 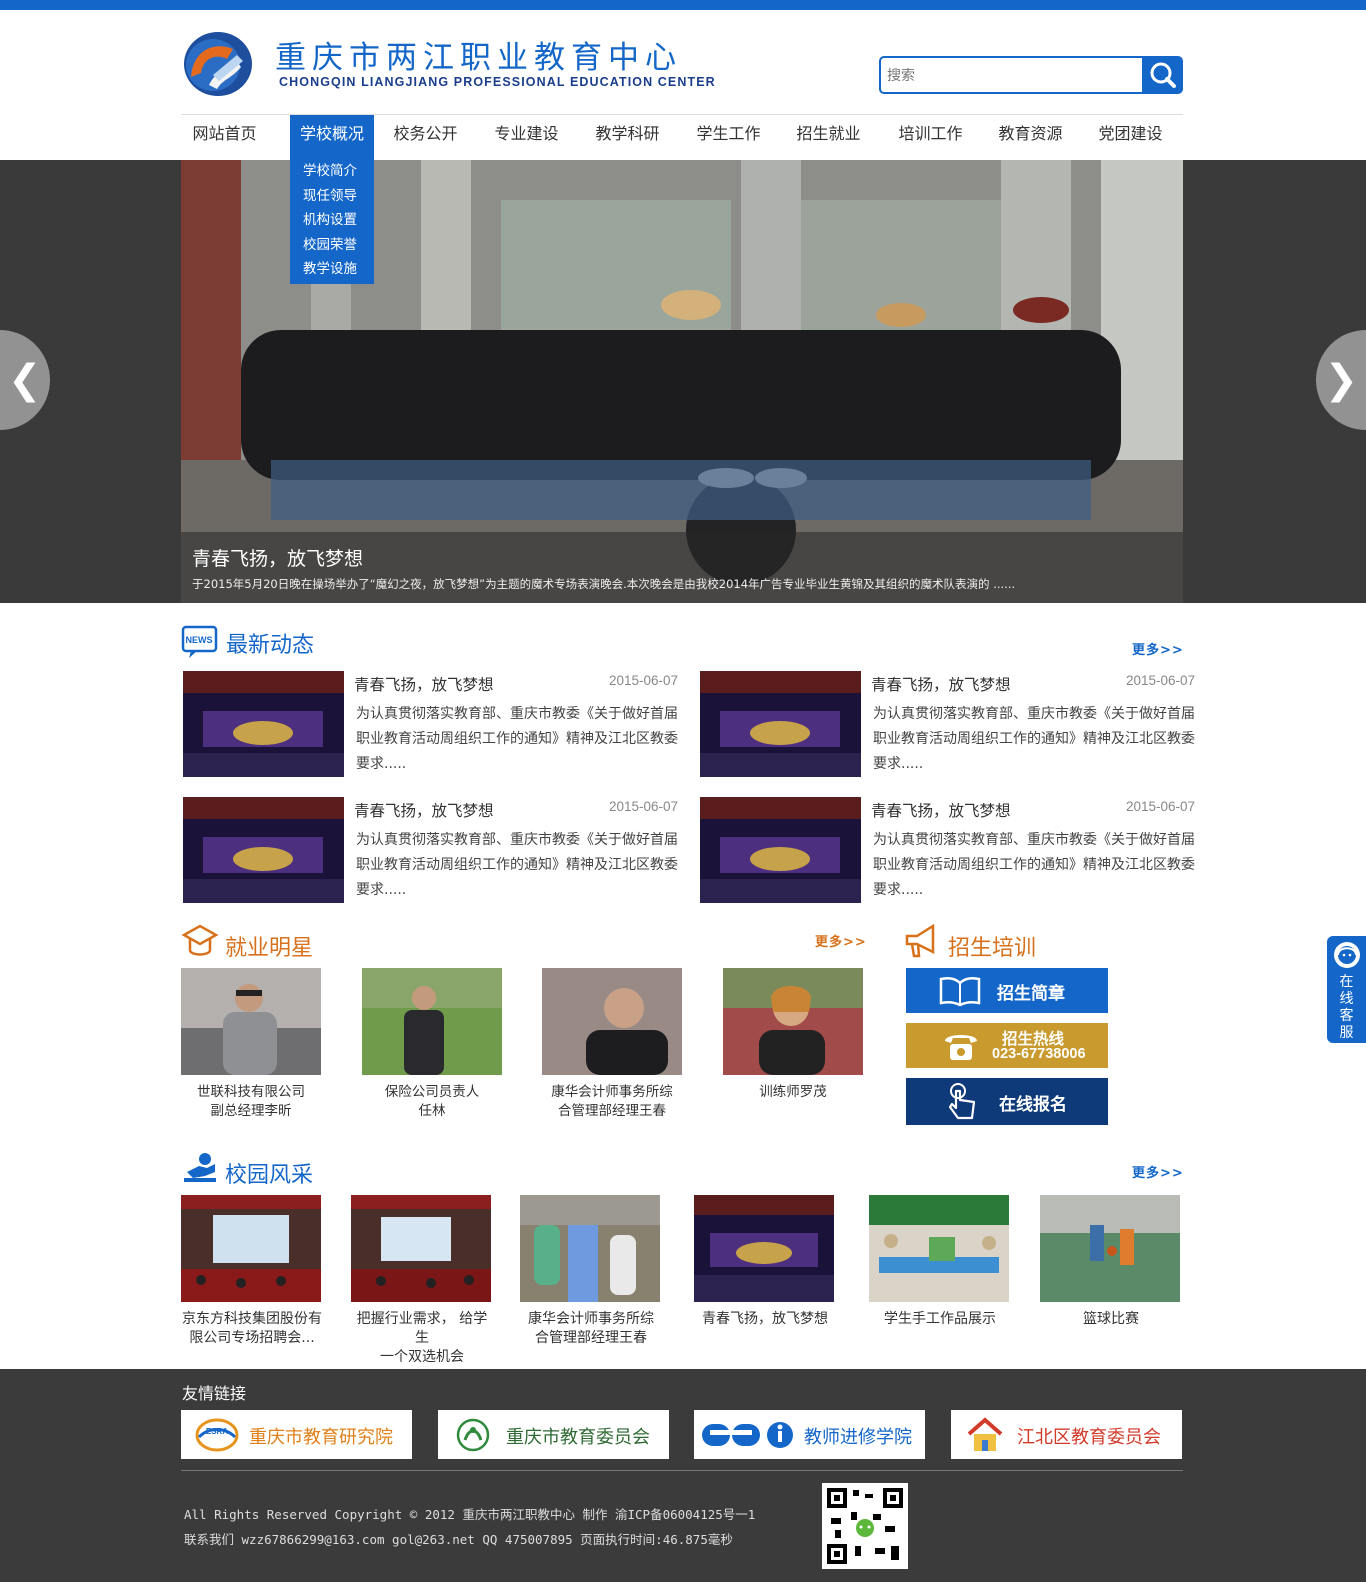 I want to click on campus-card: 把握行业需求， 给学生 一个双选机会, so click(x=422, y=1281).